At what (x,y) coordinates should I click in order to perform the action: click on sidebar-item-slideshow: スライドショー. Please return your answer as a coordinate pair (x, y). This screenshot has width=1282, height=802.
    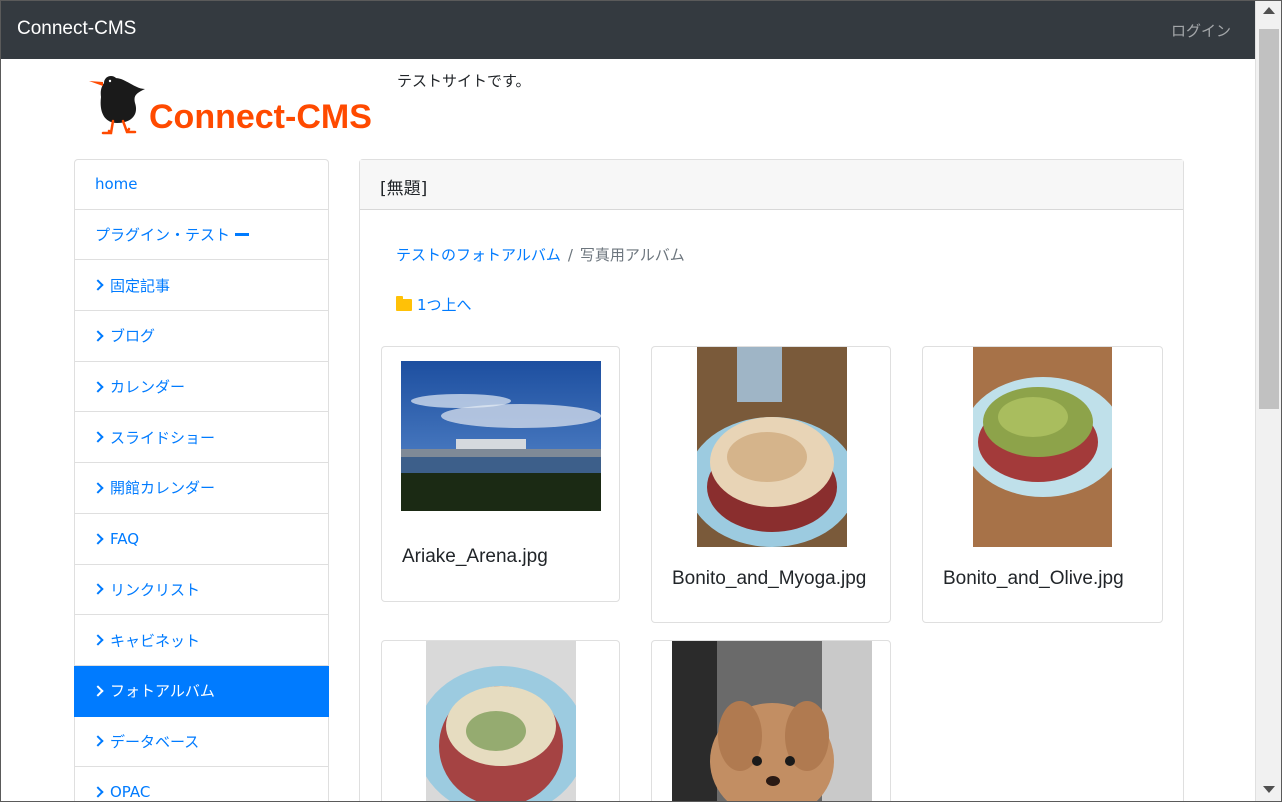
    Looking at the image, I should click on (201, 438).